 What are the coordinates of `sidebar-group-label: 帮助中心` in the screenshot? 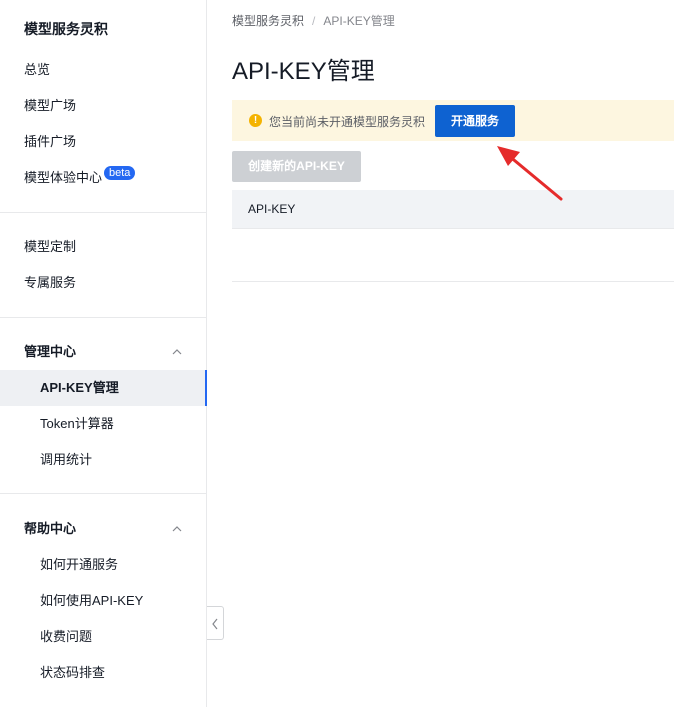 It's located at (50, 528).